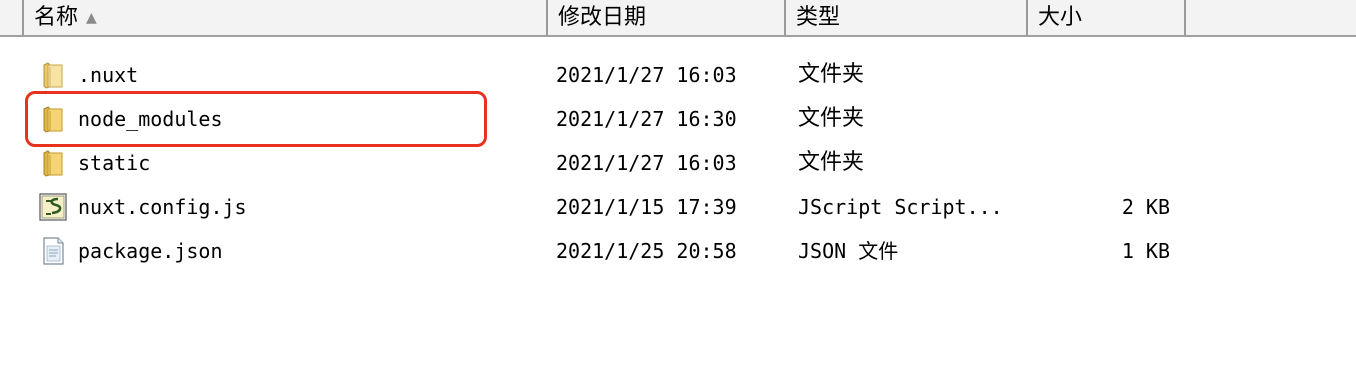 This screenshot has width=1356, height=386. What do you see at coordinates (1060, 17) in the screenshot?
I see `column-header-size-label: 大小` at bounding box center [1060, 17].